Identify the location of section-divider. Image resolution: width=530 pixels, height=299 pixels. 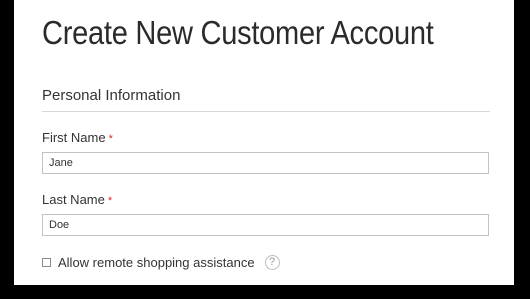
(266, 111).